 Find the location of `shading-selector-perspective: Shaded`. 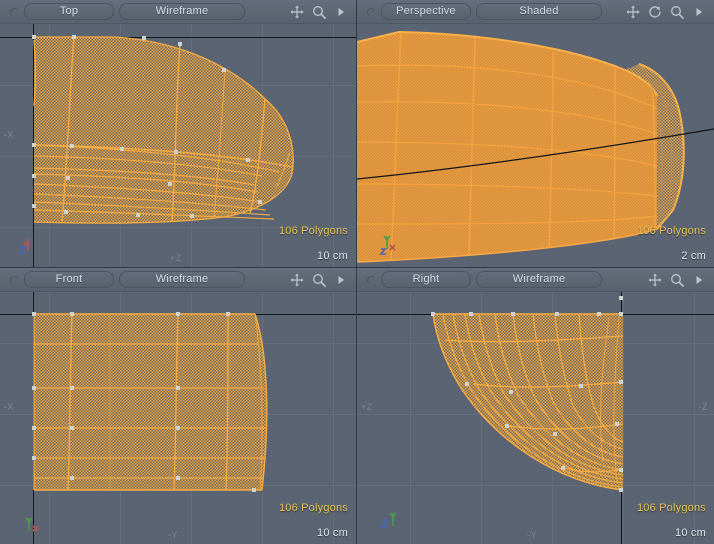

shading-selector-perspective: Shaded is located at coordinates (539, 11).